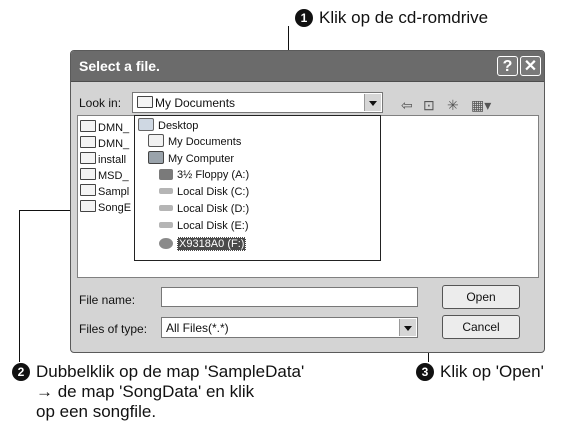  I want to click on open-button: Open, so click(481, 297).